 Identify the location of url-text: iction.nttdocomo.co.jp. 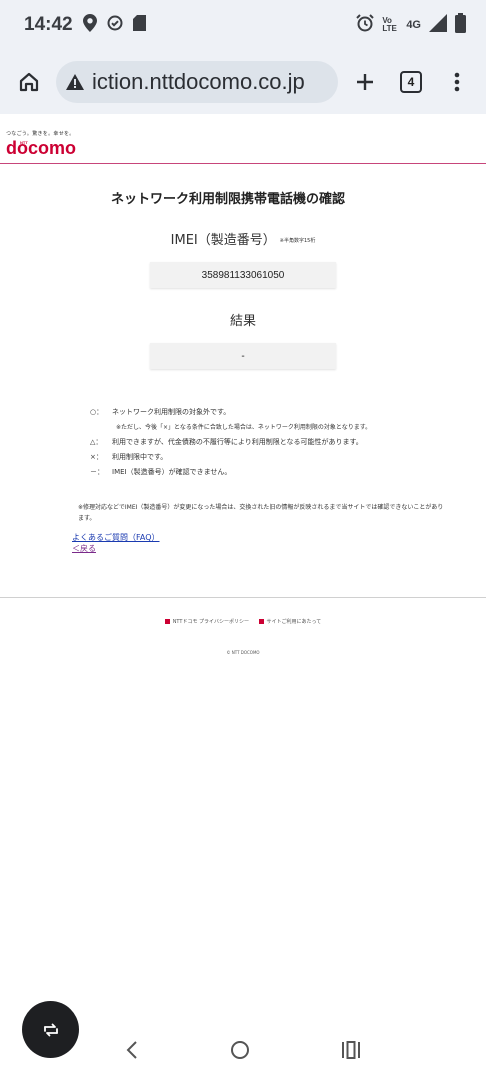
(198, 82).